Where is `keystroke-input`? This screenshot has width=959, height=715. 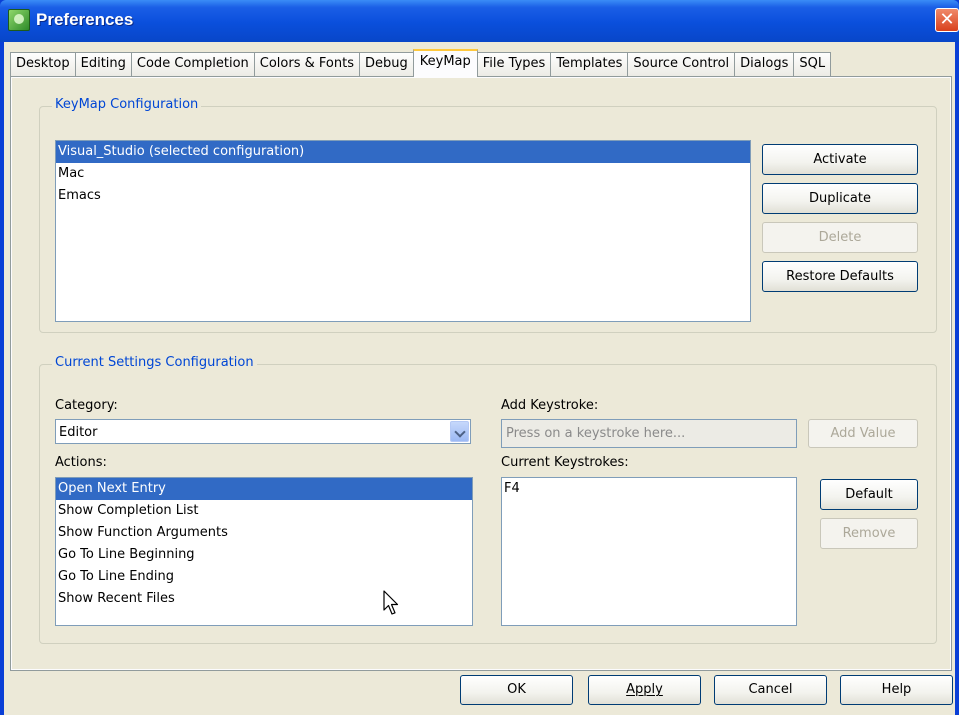
keystroke-input is located at coordinates (649, 433).